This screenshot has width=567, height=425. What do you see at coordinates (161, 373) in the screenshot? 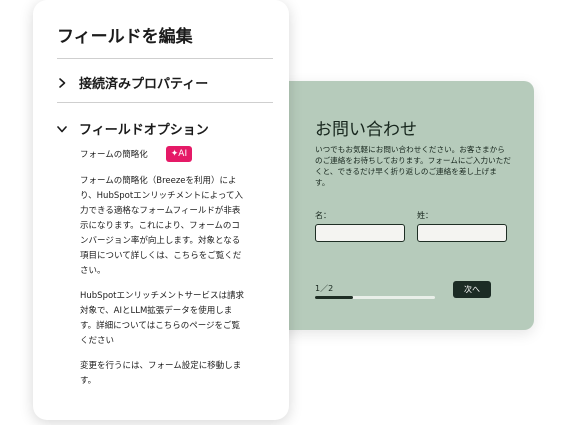
I see `description-paragraph: 変更を行うには、フォーム設定に移動します。` at bounding box center [161, 373].